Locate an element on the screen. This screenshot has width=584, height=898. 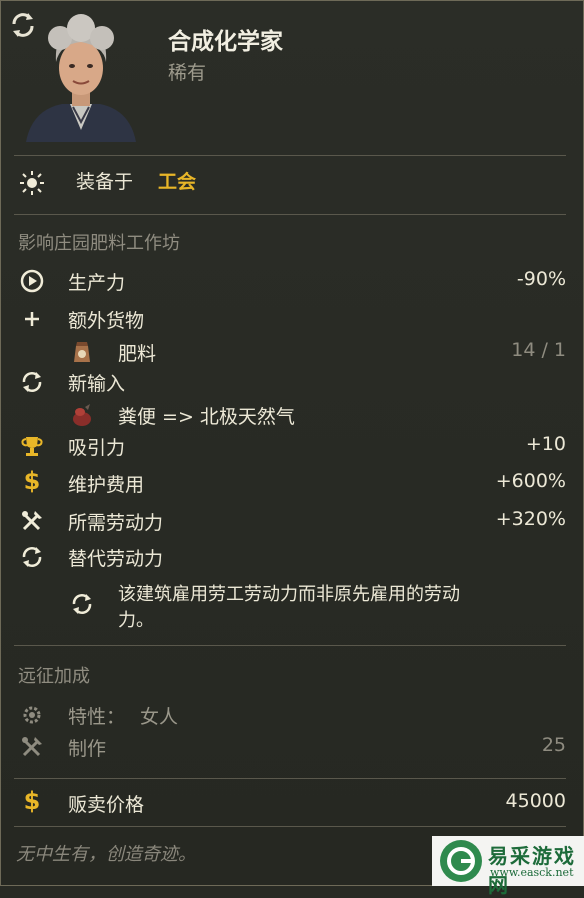
desc-line-1: 该建筑雇用劳工劳动力而非原先雇用的劳动 is located at coordinates (289, 594).